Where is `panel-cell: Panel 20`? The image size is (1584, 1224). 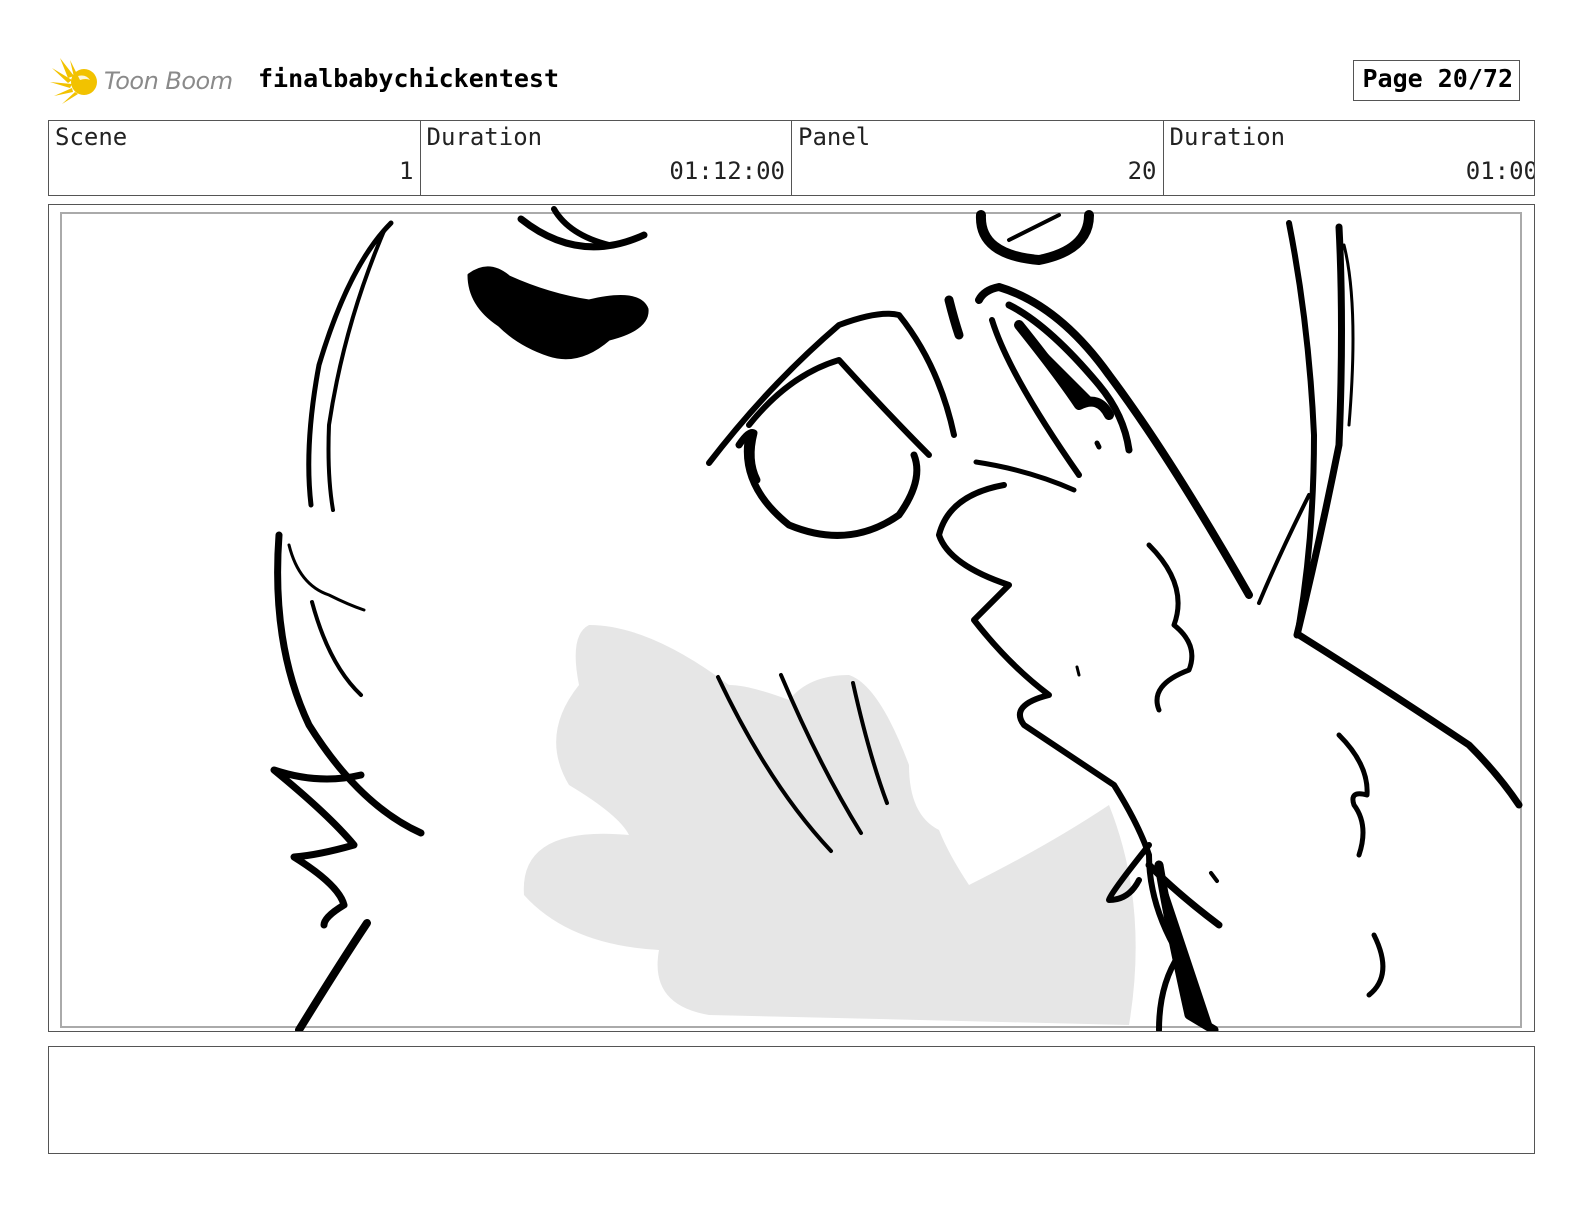
panel-cell: Panel 20 is located at coordinates (978, 158).